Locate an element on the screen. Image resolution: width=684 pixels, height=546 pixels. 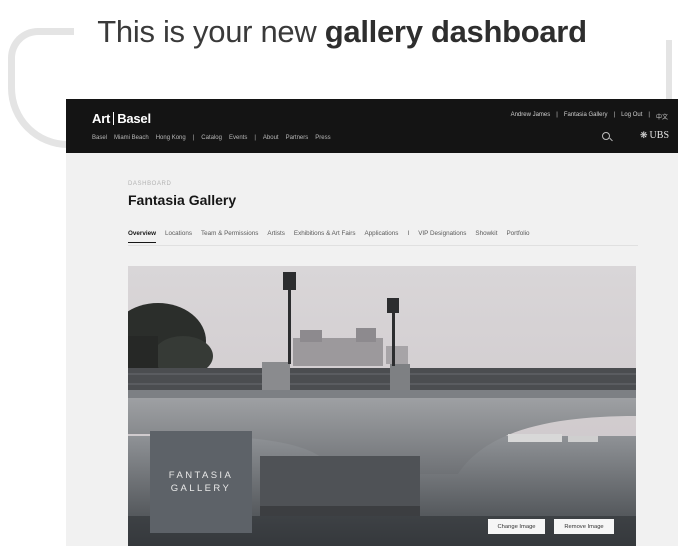
breadcrumb: DASHBOARD is located at coordinates (150, 184).